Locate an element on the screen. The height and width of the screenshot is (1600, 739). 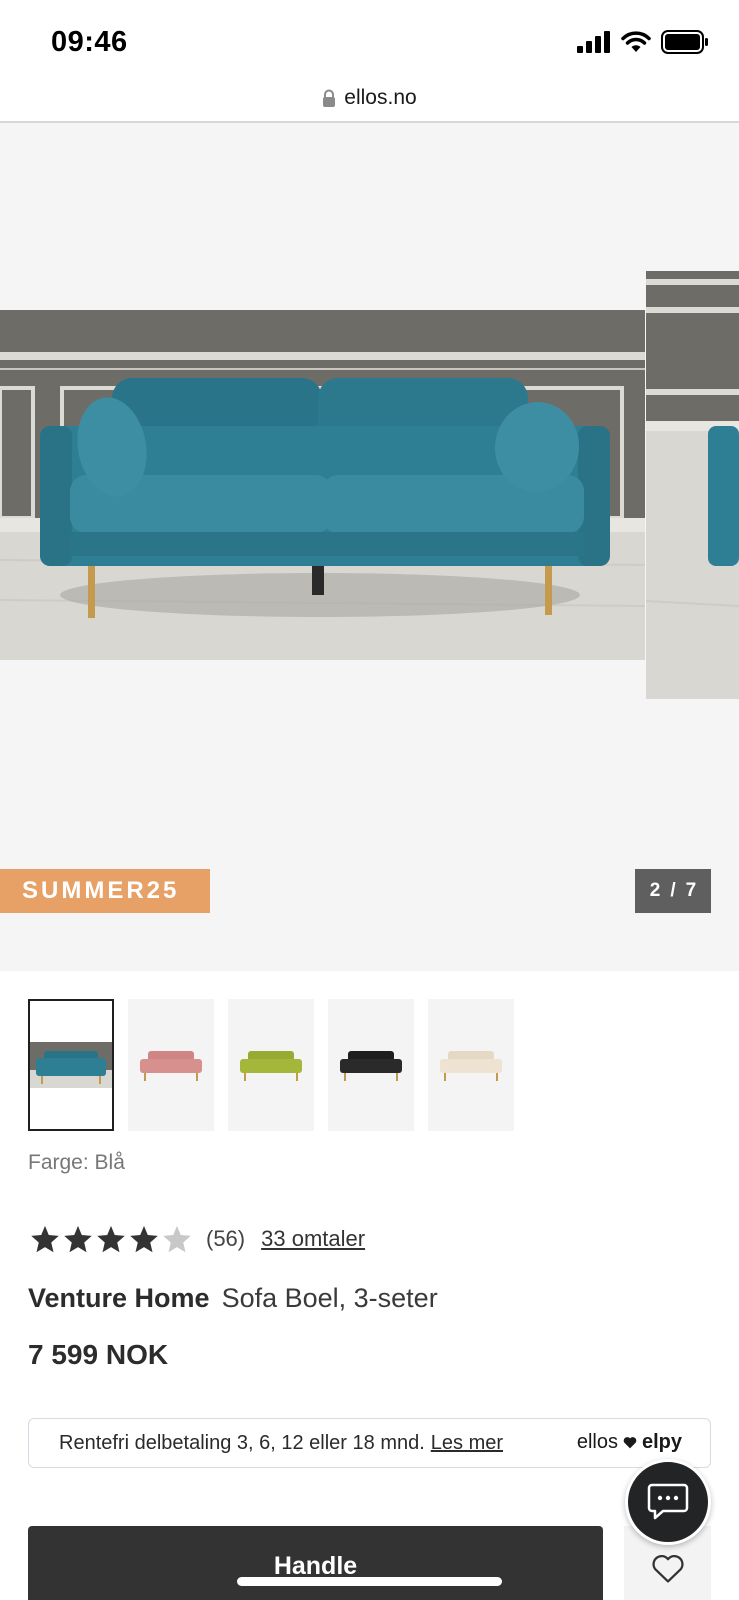
logo-ellos: ellos is located at coordinates (597, 1442).